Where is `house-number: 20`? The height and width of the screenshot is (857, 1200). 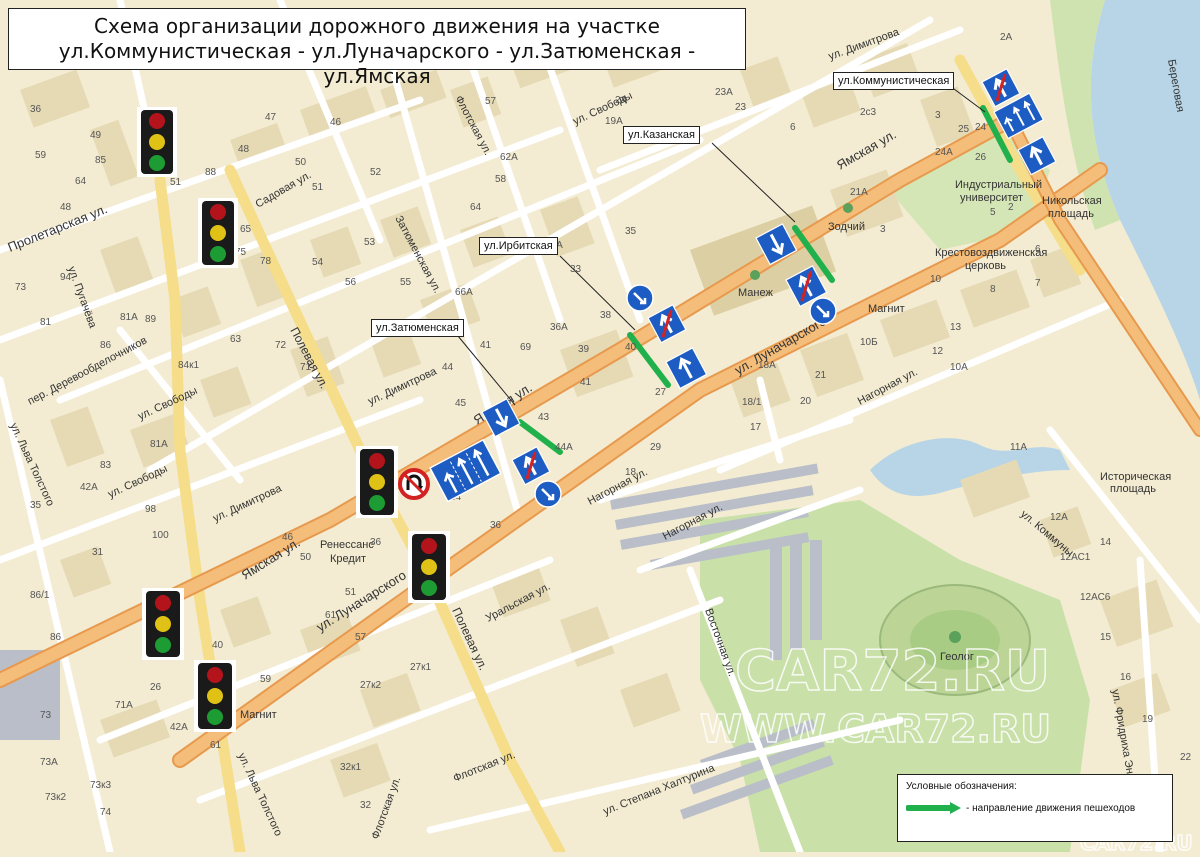
house-number: 20 is located at coordinates (806, 401).